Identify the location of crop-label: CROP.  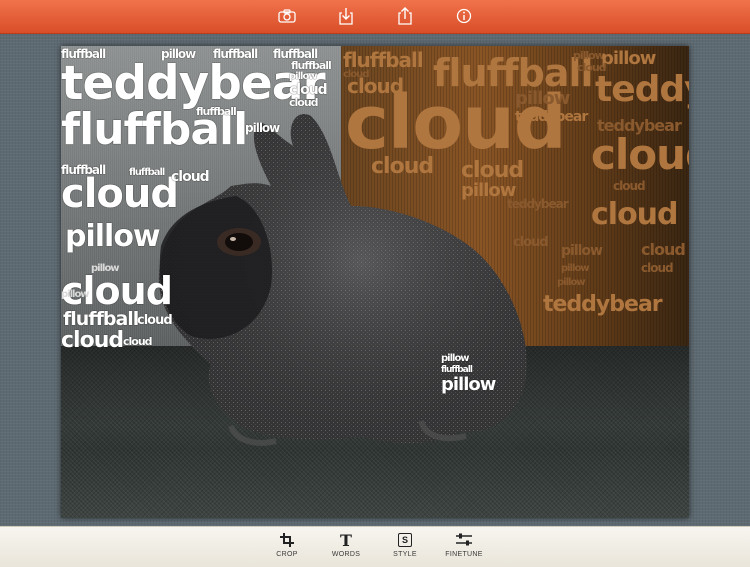
(287, 554).